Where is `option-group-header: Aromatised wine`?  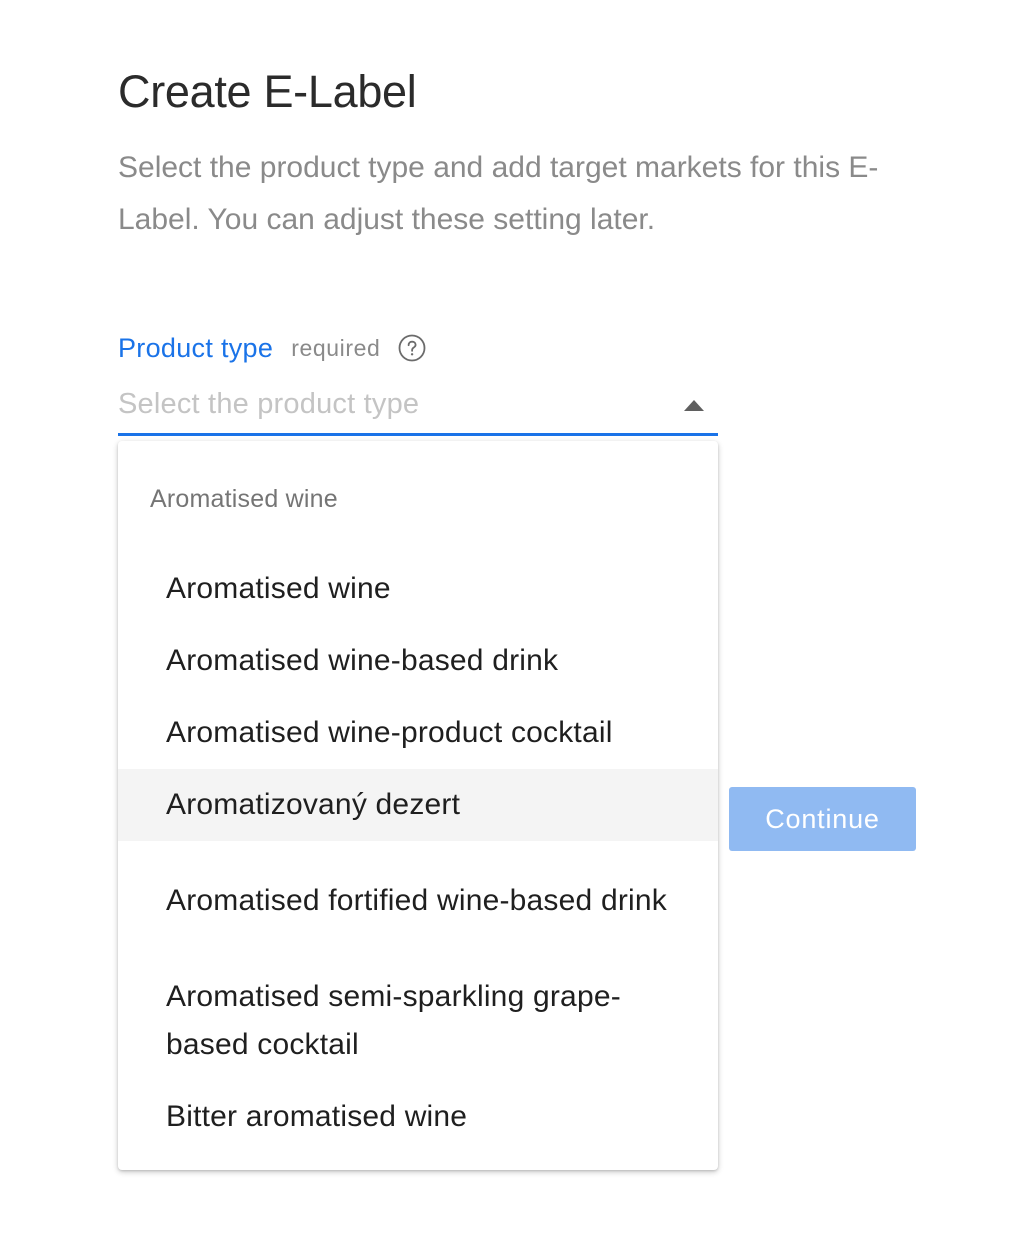 option-group-header: Aromatised wine is located at coordinates (244, 499).